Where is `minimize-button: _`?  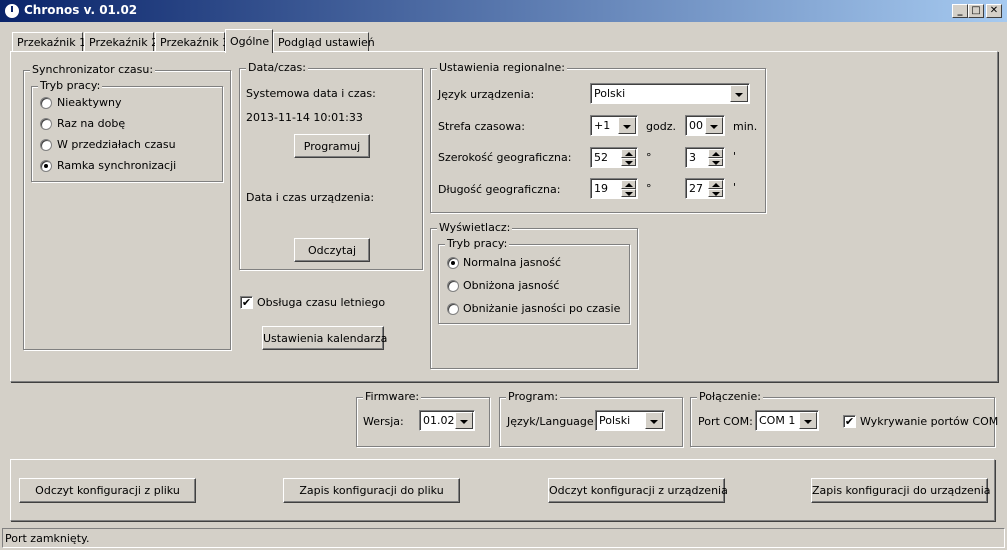 minimize-button: _ is located at coordinates (960, 11).